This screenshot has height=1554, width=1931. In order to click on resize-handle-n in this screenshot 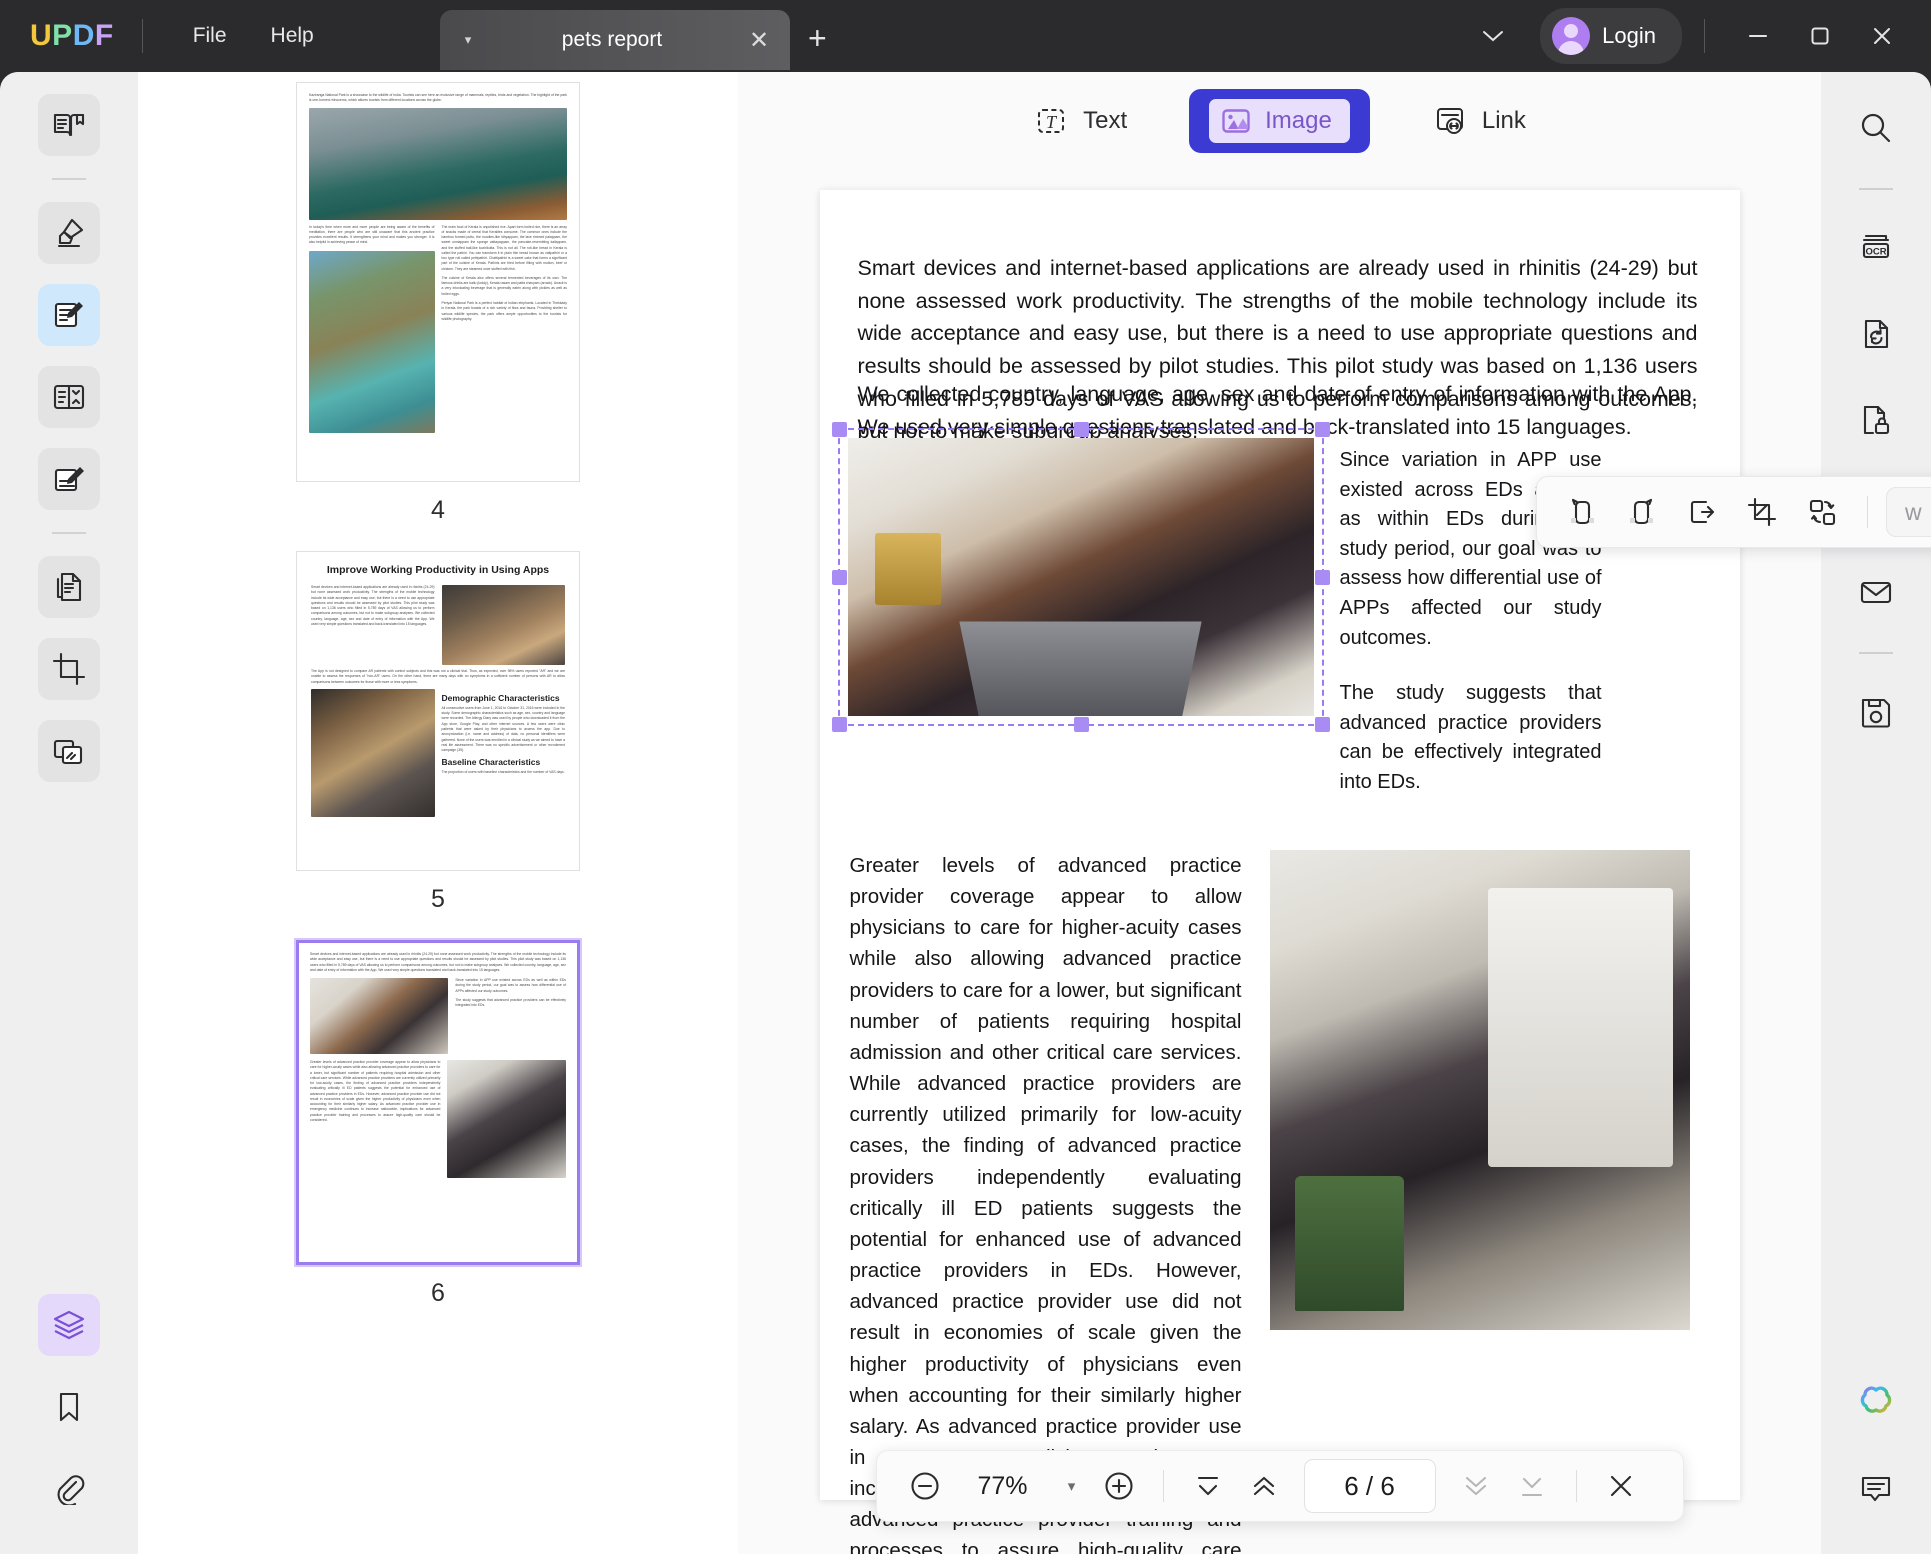, I will do `click(1081, 429)`.